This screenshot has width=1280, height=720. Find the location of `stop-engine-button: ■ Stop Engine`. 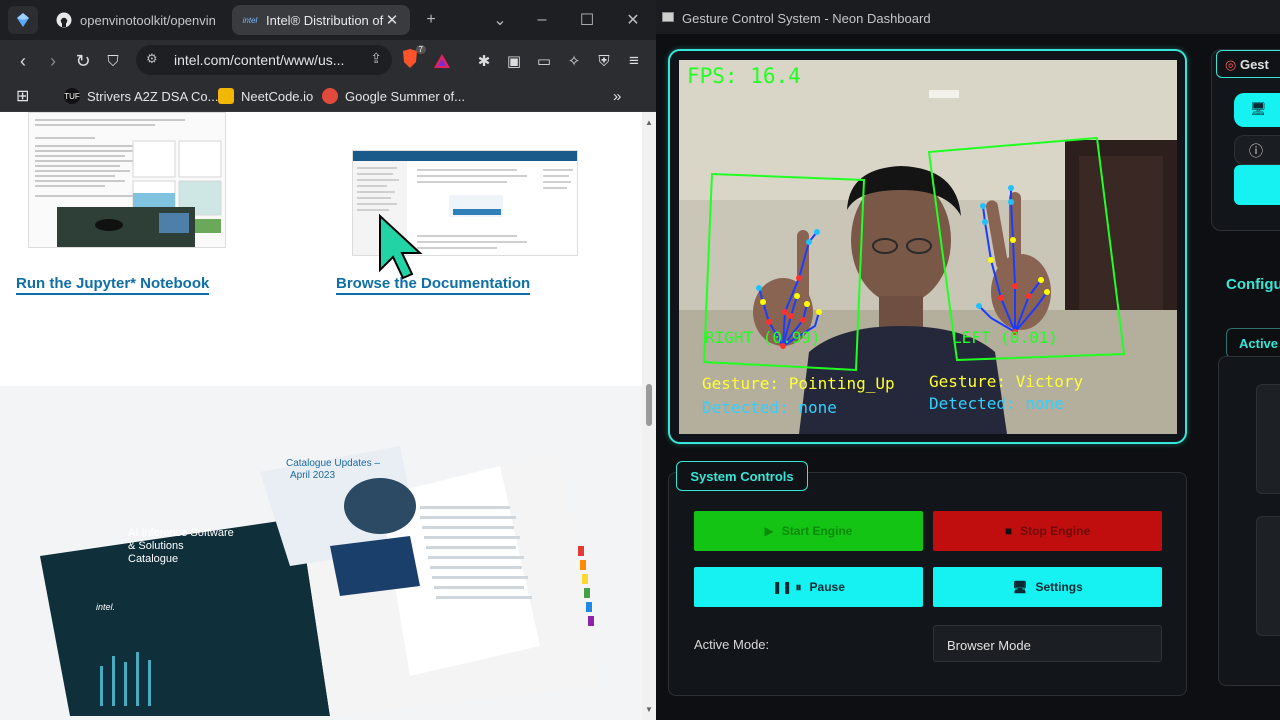

stop-engine-button: ■ Stop Engine is located at coordinates (1047, 531).